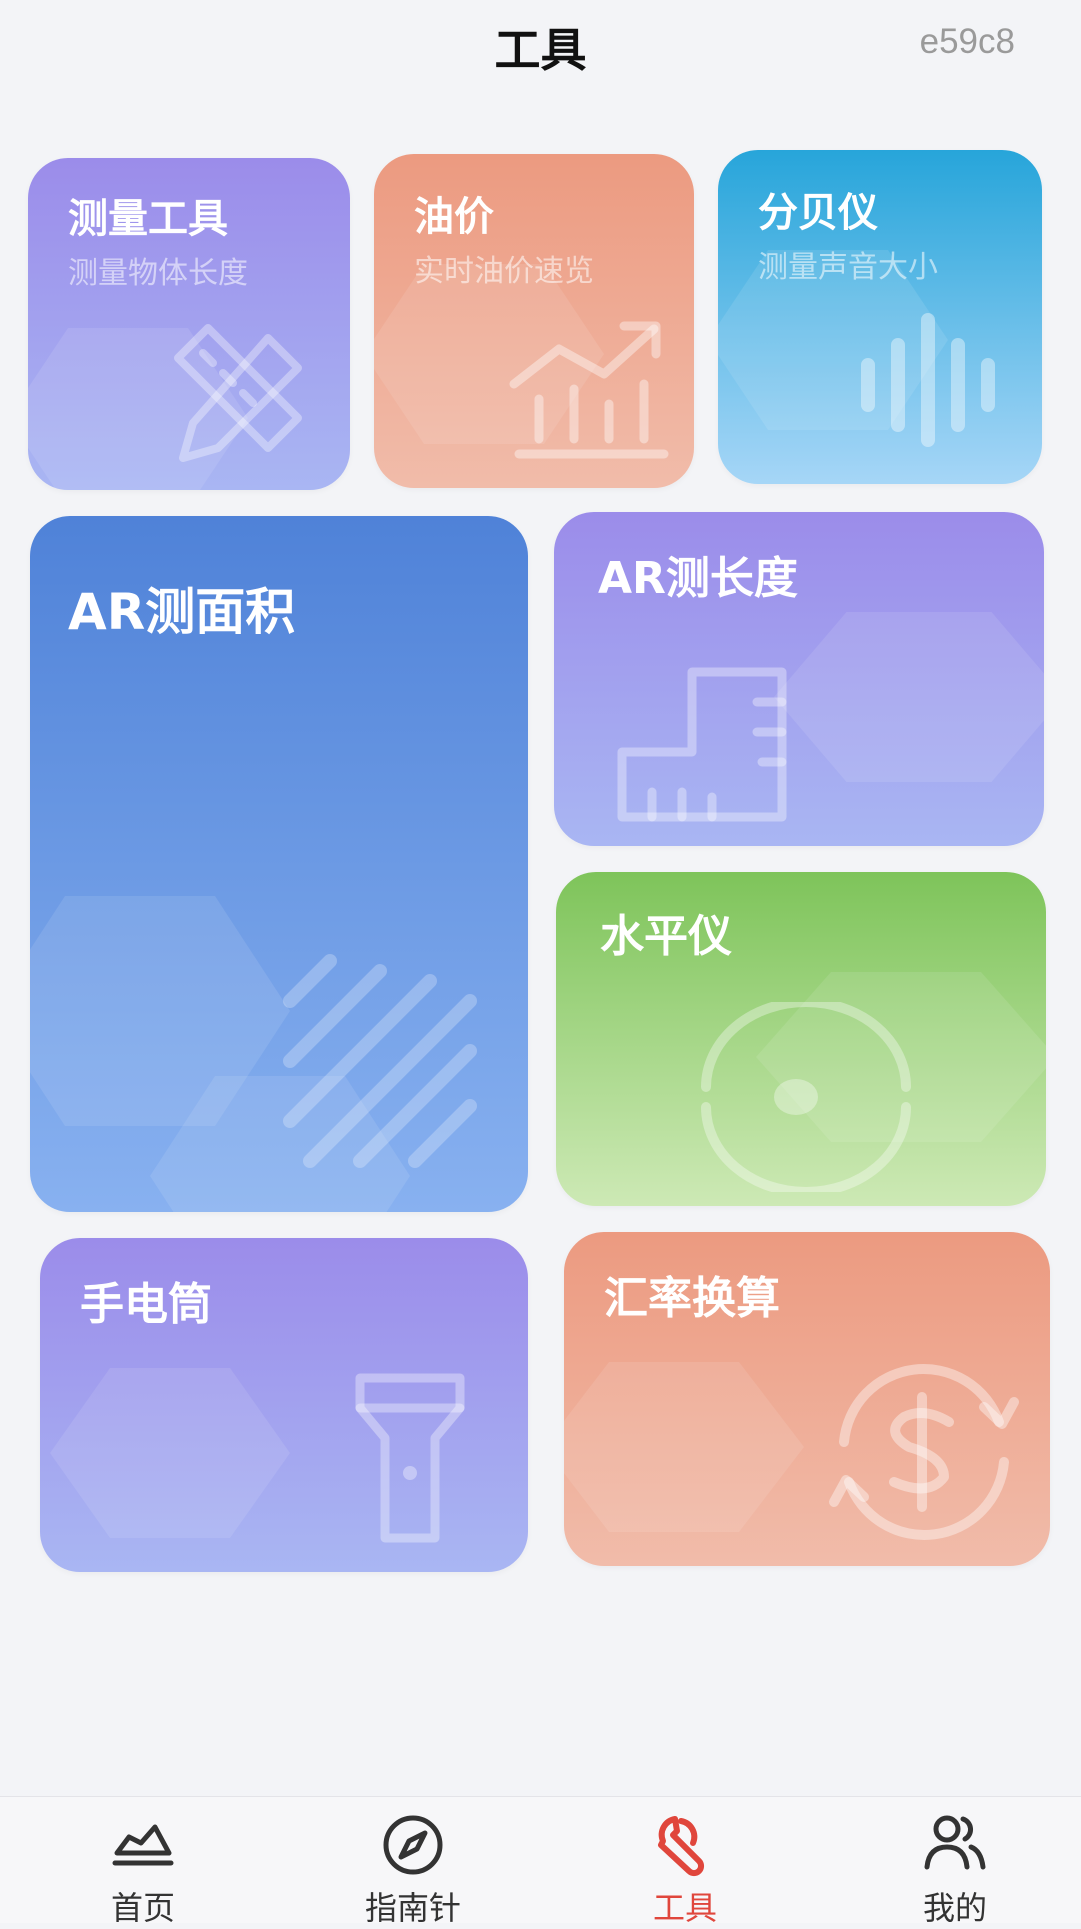 Image resolution: width=1081 pixels, height=1929 pixels. I want to click on card-measure-tool: 测量工具 测量物体长度, so click(189, 324).